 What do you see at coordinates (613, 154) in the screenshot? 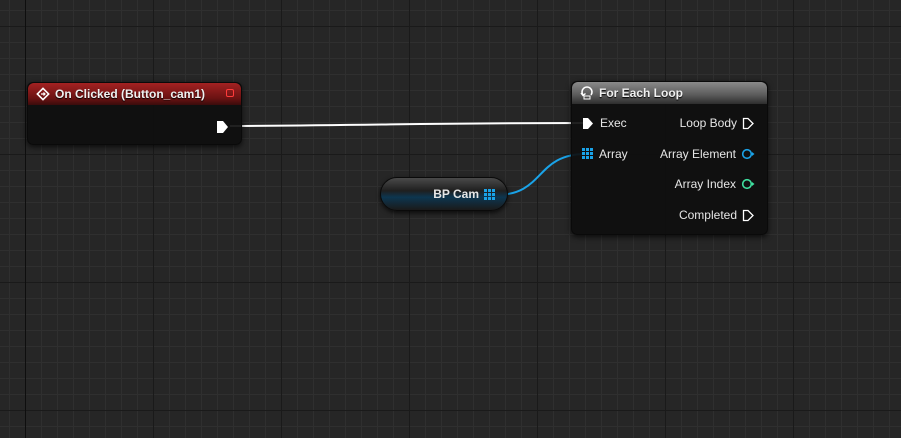
I see `array-input-label: Array` at bounding box center [613, 154].